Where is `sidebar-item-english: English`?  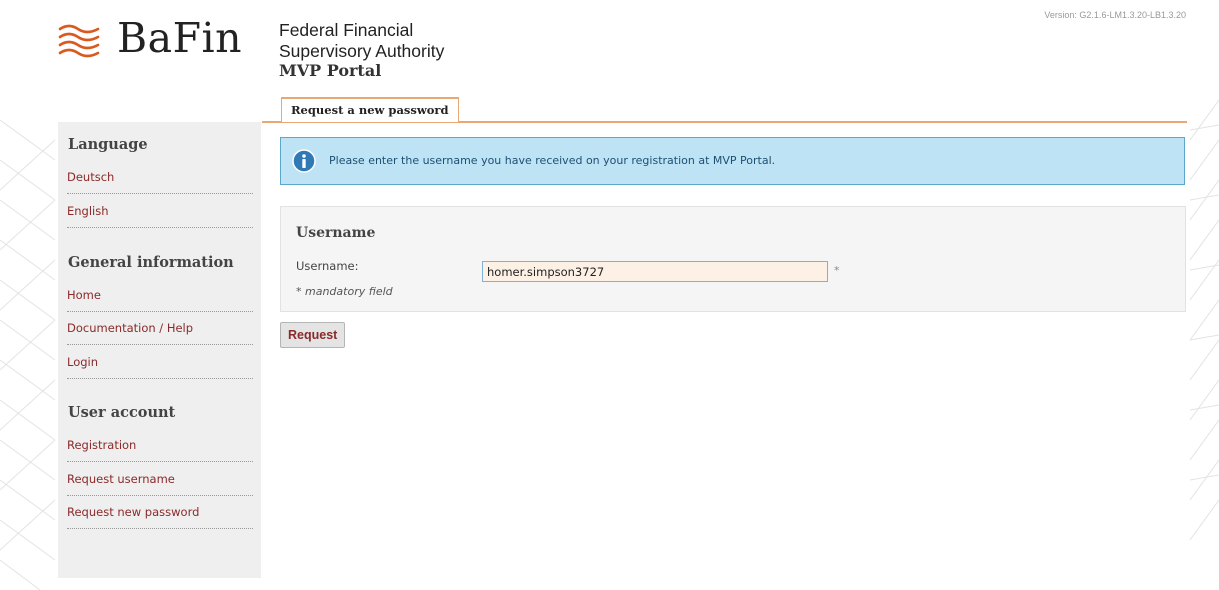
sidebar-item-english: English is located at coordinates (160, 216).